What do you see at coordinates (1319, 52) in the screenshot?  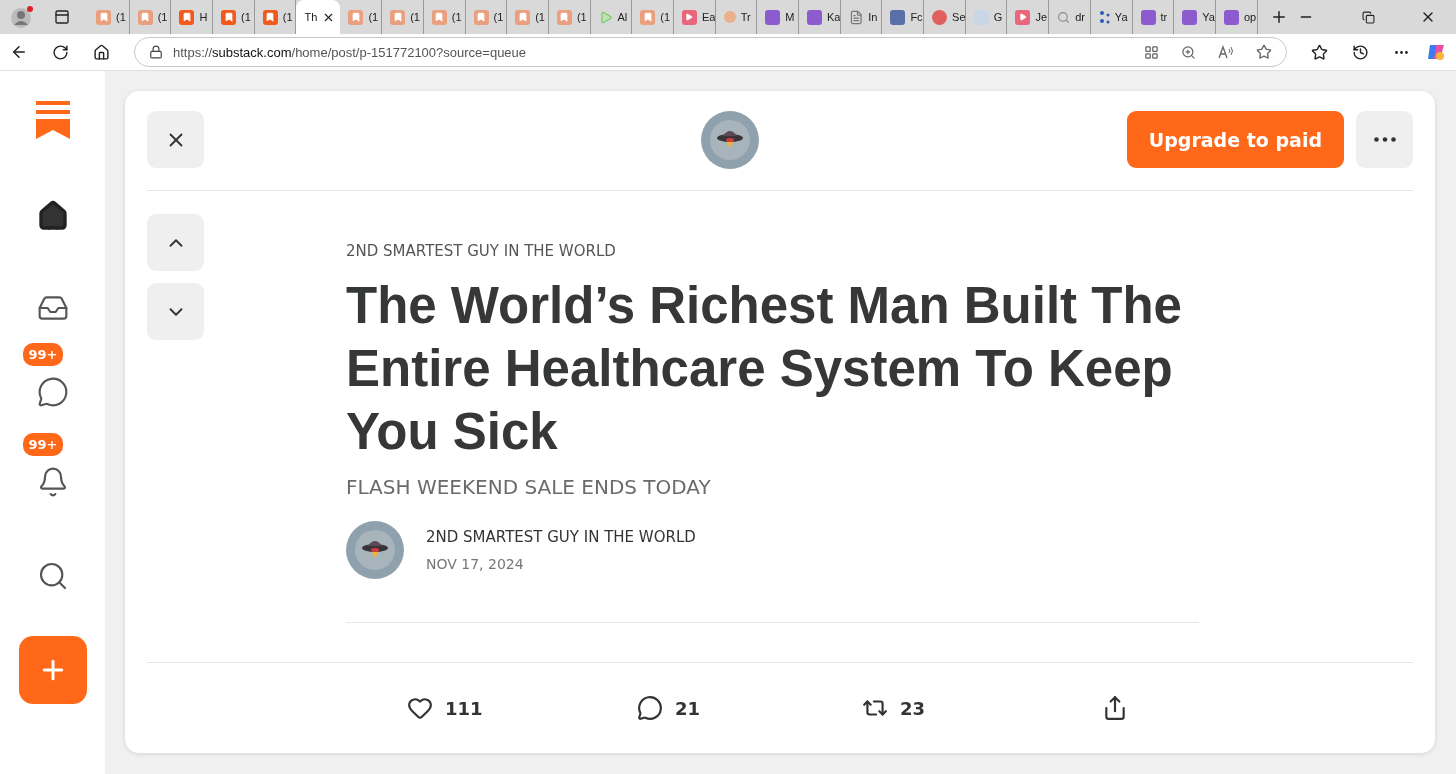 I see `favorites-icon` at bounding box center [1319, 52].